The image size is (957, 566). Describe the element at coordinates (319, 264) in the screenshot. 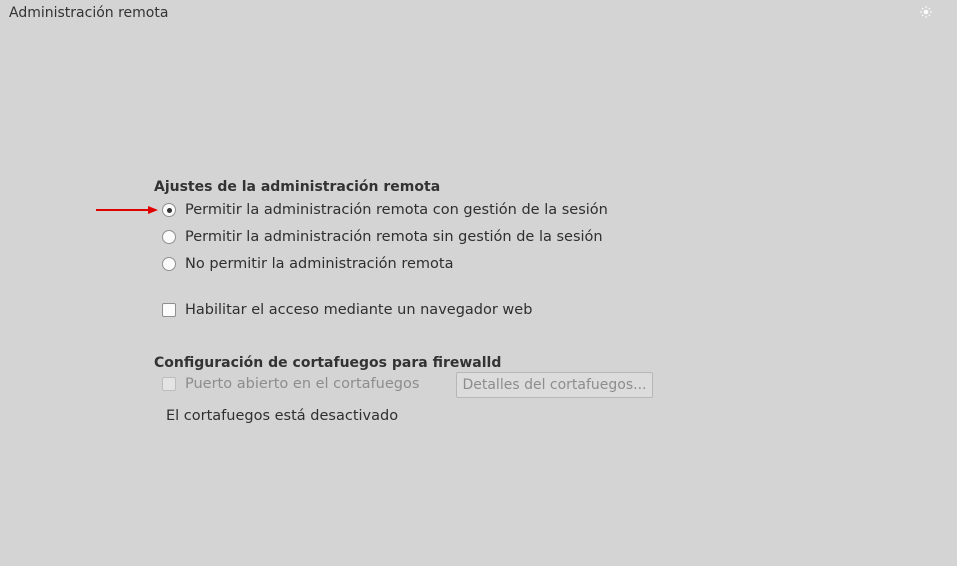

I see `radio-label: No permitir la administración remota` at that location.